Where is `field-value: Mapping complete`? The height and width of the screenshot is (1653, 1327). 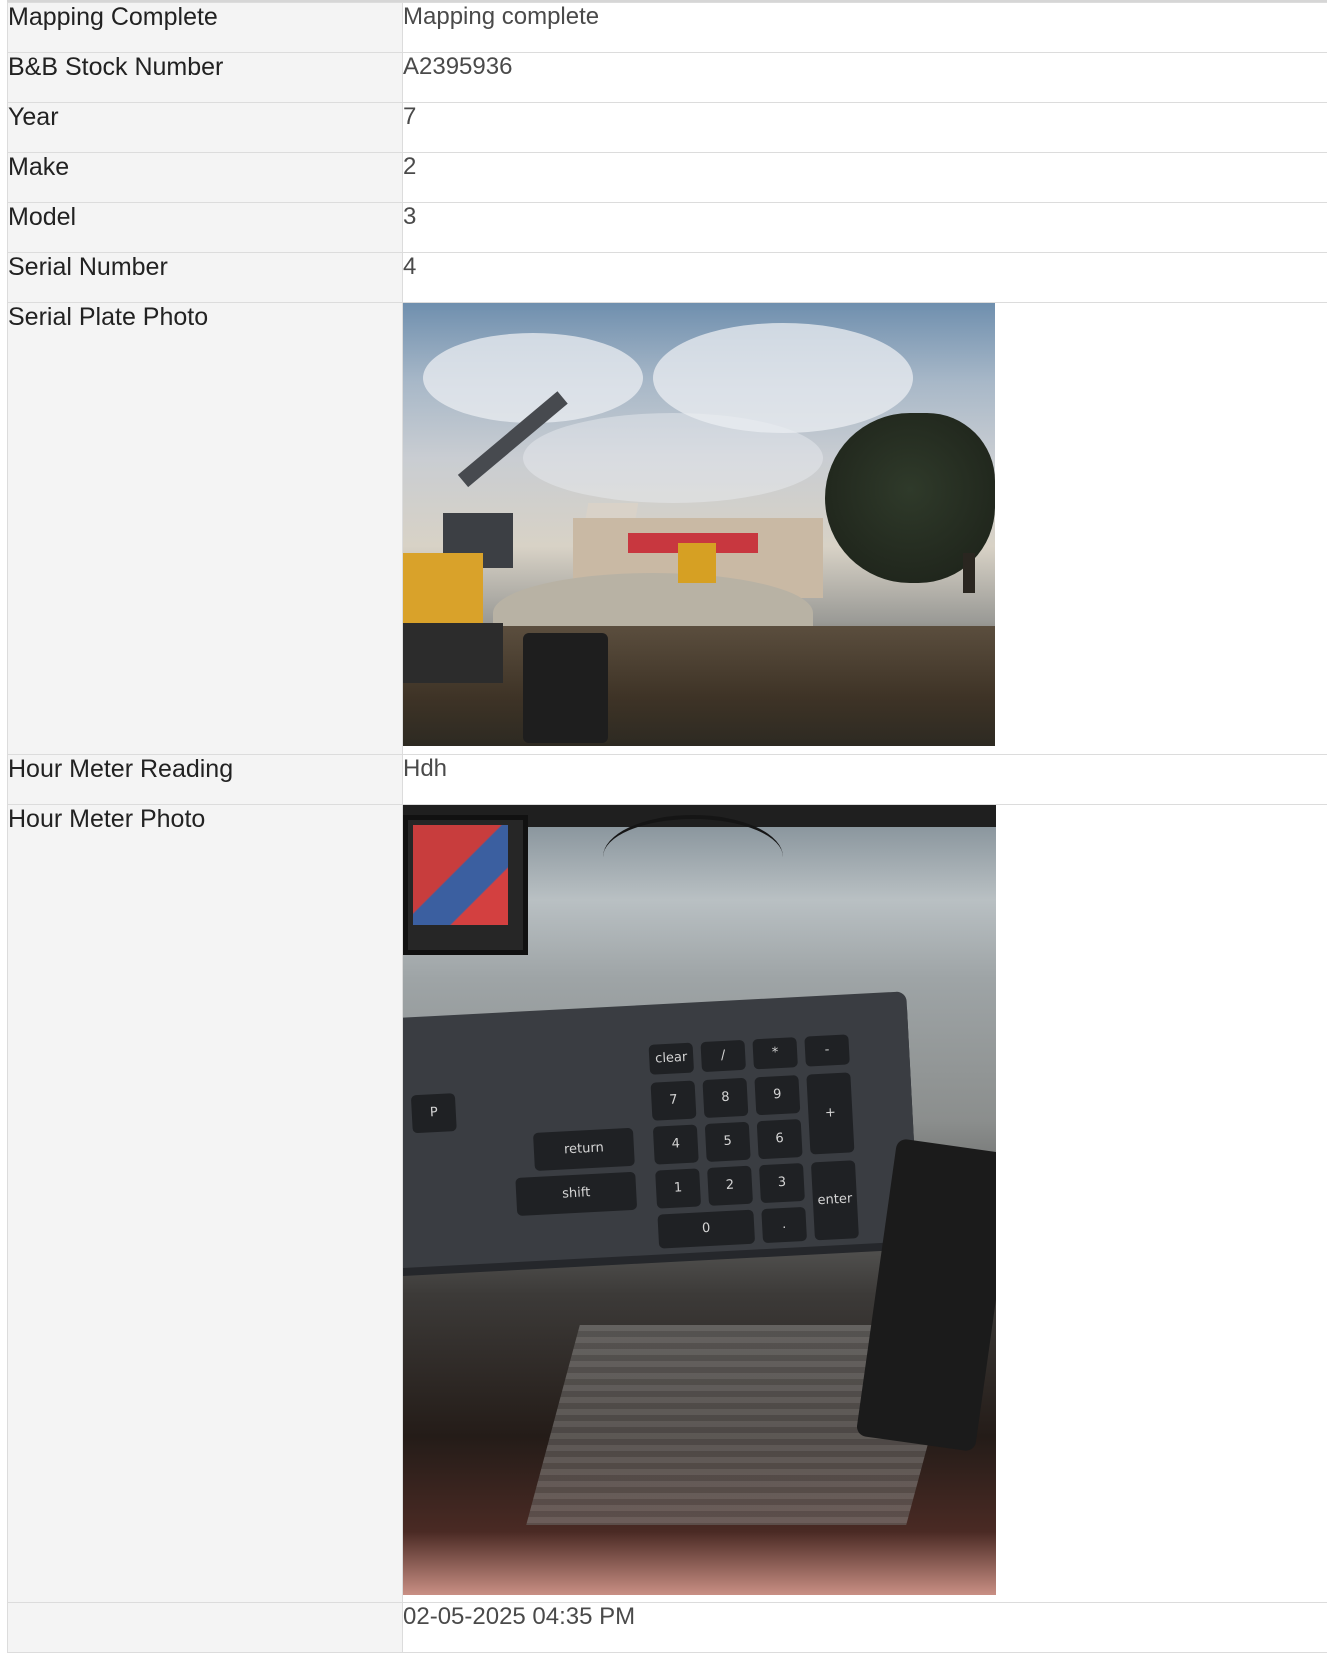 field-value: Mapping complete is located at coordinates (865, 28).